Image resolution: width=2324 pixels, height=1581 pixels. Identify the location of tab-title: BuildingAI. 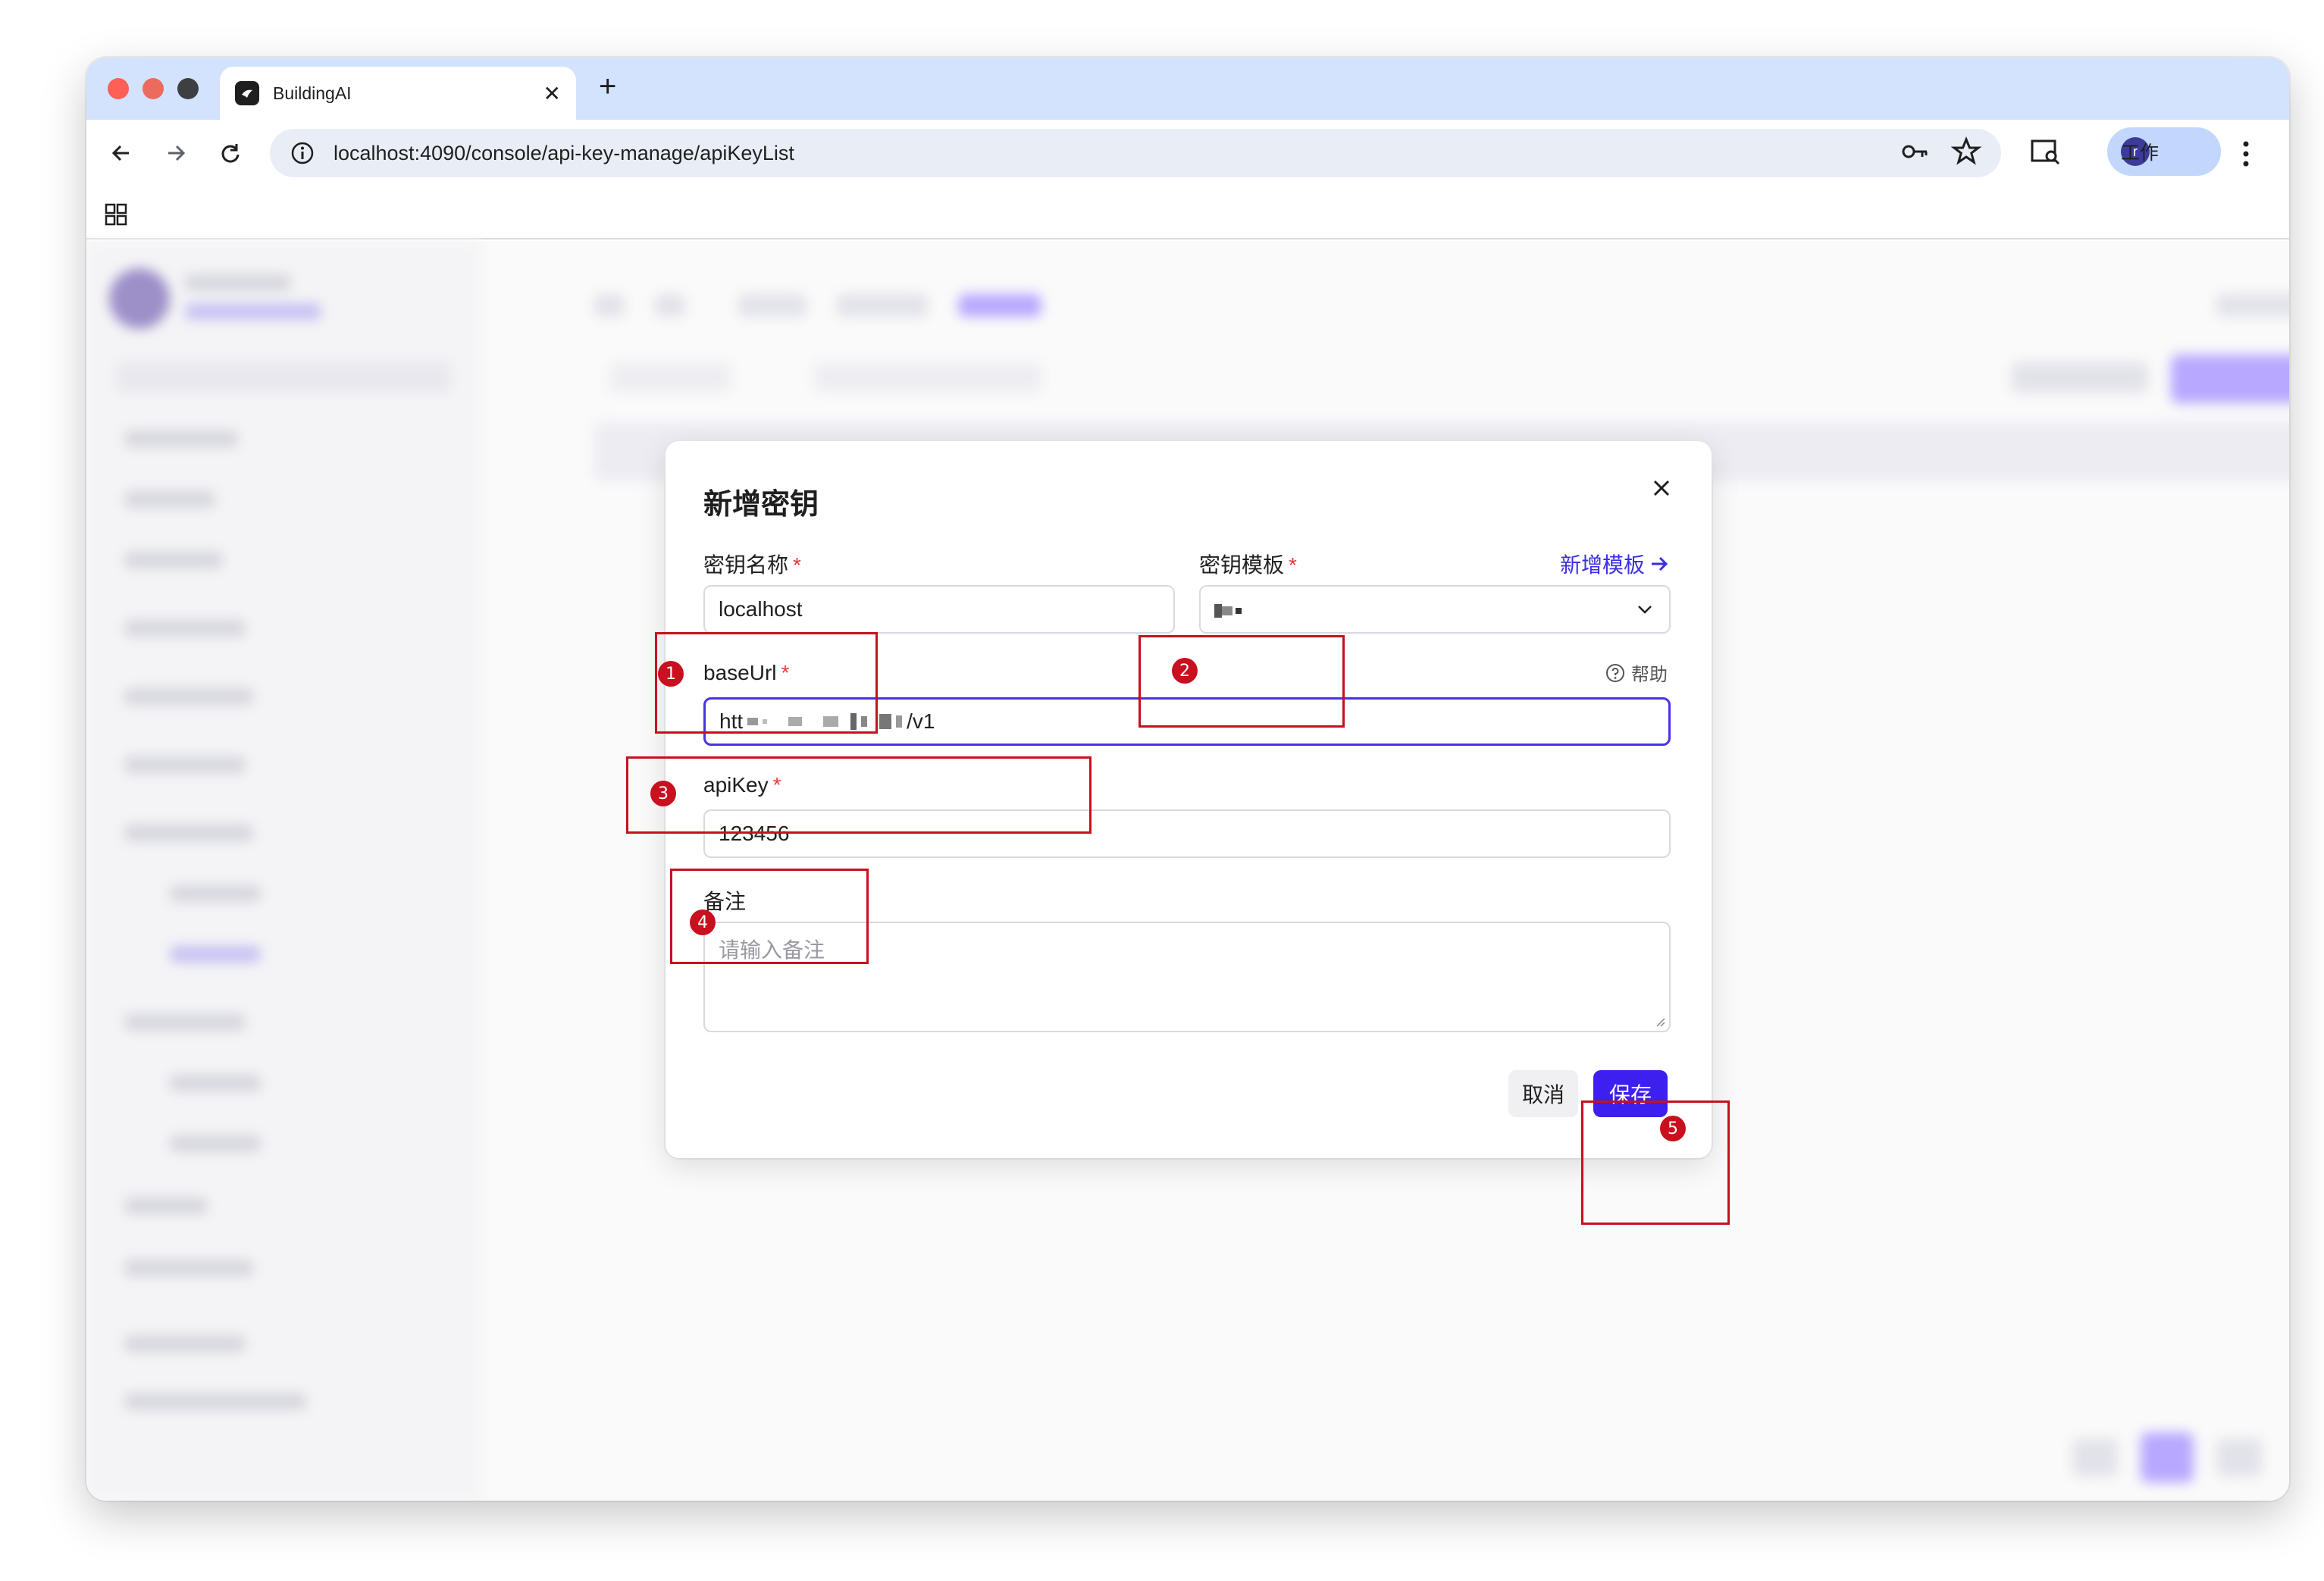
(312, 93).